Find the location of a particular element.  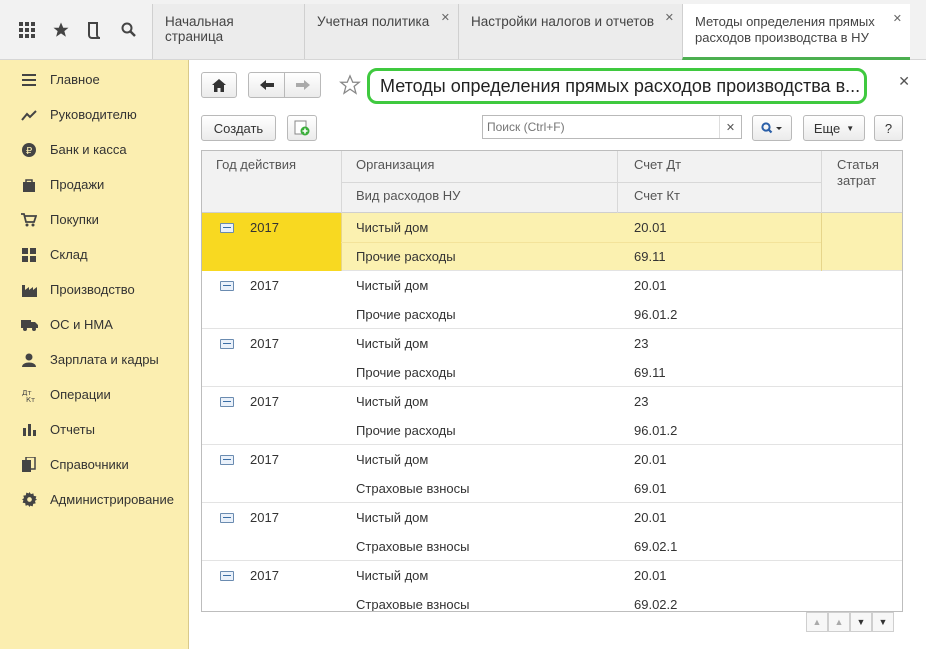

sidebar-item-main: Главное is located at coordinates (94, 79).